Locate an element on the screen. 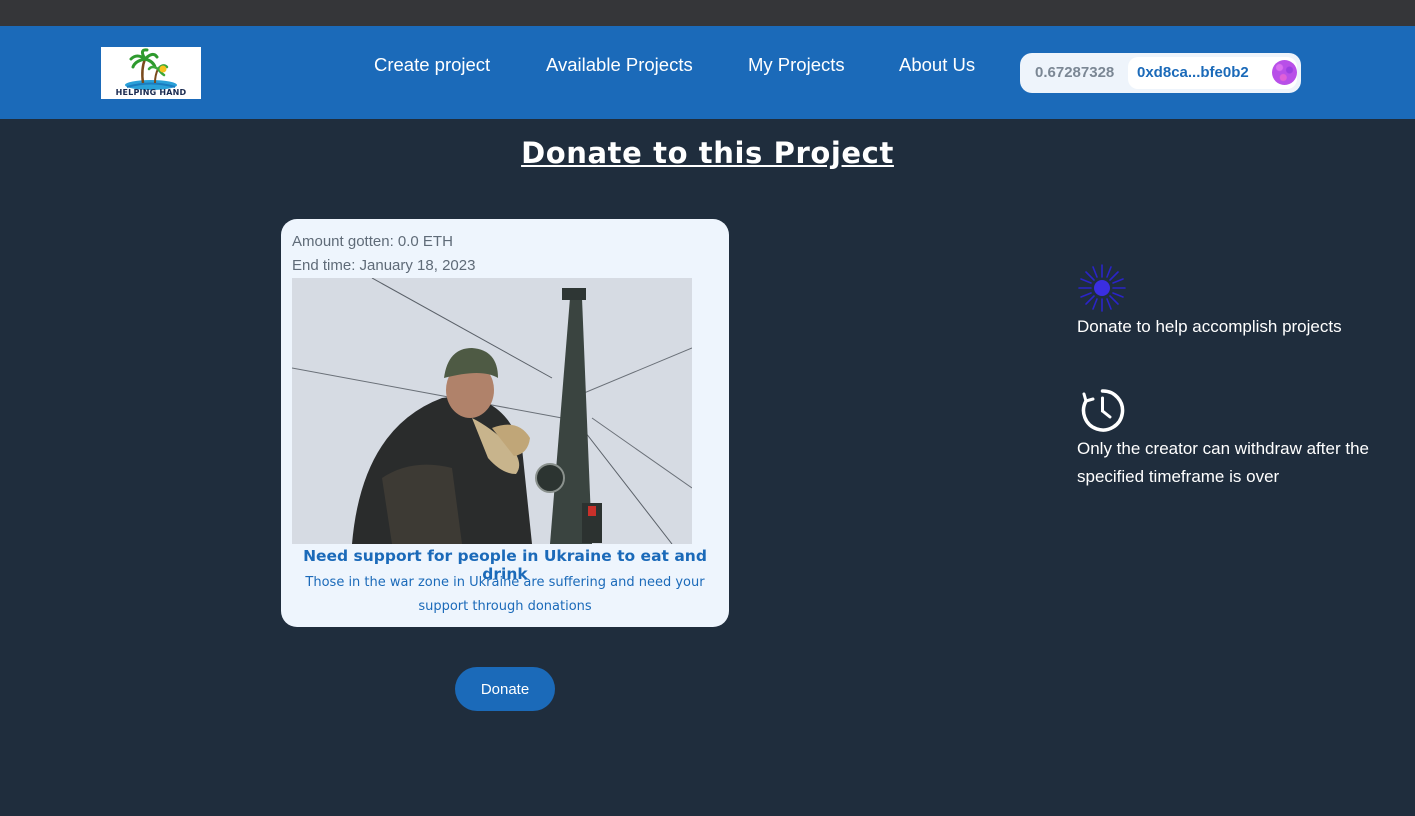 This screenshot has width=1415, height=816. nav-my-projects: My Projects is located at coordinates (796, 65).